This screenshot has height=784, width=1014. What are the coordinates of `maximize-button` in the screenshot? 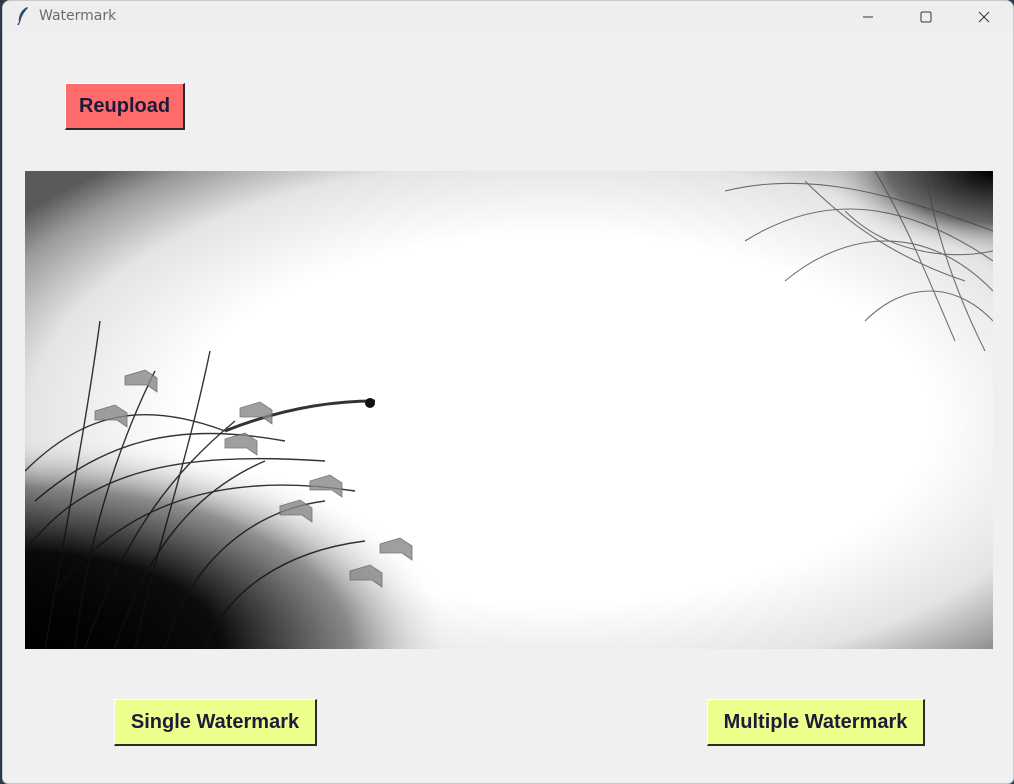 It's located at (926, 16).